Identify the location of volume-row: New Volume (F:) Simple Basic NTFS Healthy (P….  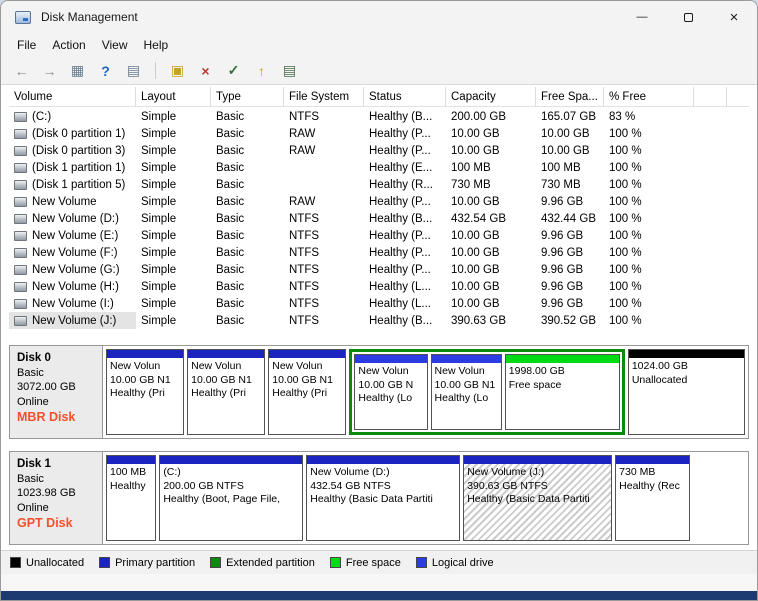
(379, 252).